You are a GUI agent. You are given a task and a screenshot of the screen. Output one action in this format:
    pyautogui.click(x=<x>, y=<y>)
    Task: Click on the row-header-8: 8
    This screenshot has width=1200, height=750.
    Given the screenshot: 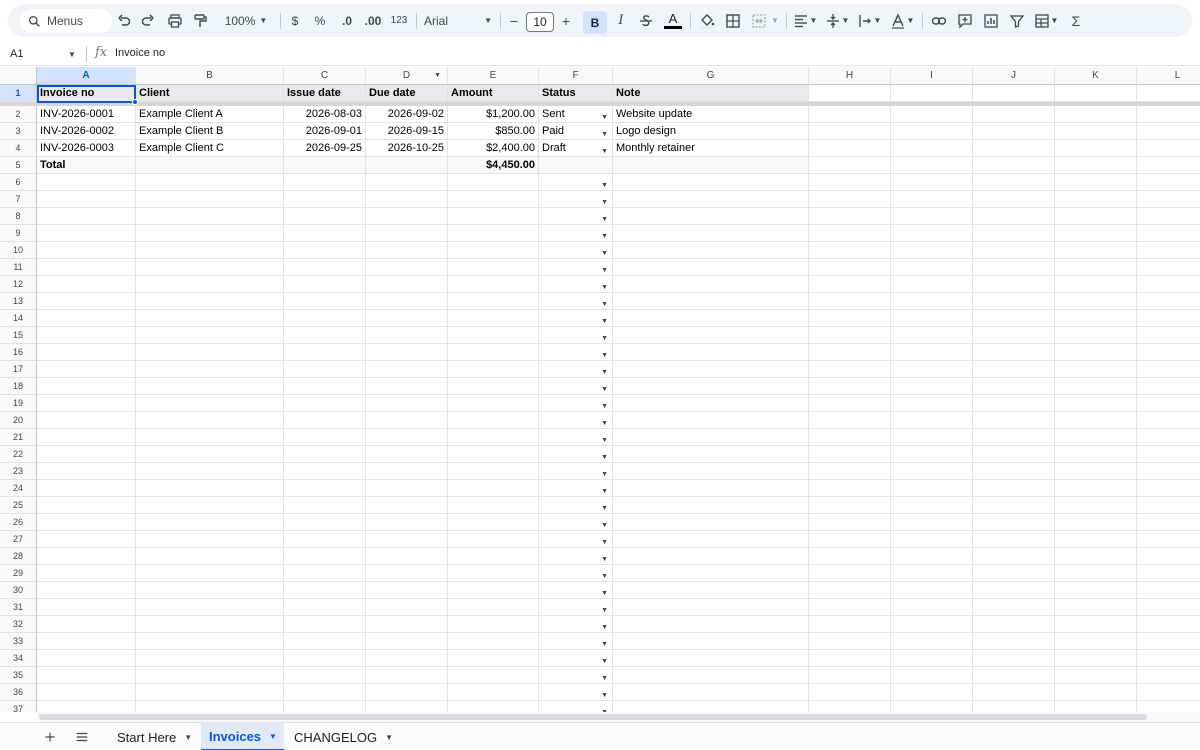 What is the action you would take?
    pyautogui.click(x=18, y=216)
    